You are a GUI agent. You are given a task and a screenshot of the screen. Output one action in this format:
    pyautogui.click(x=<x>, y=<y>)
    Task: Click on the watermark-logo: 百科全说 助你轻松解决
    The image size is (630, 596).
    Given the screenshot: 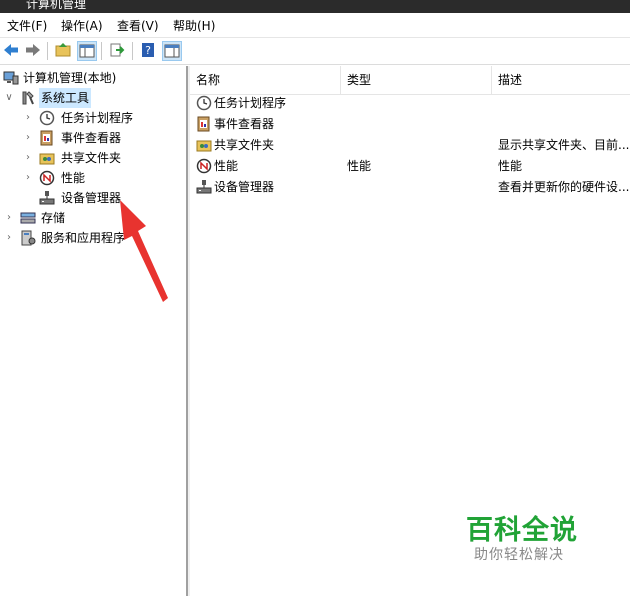 What is the action you would take?
    pyautogui.click(x=536, y=538)
    